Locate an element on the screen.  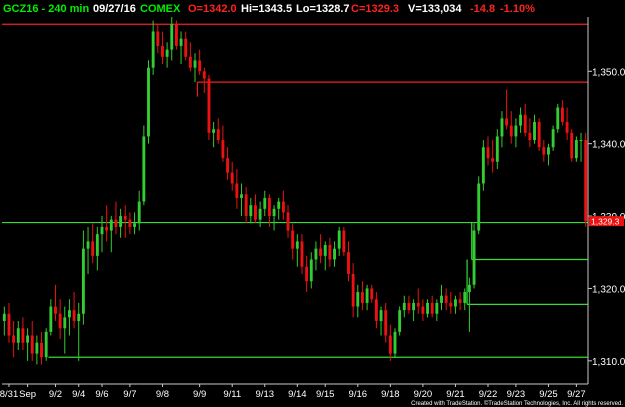
x-tick-label: 9/22 is located at coordinates (488, 394).